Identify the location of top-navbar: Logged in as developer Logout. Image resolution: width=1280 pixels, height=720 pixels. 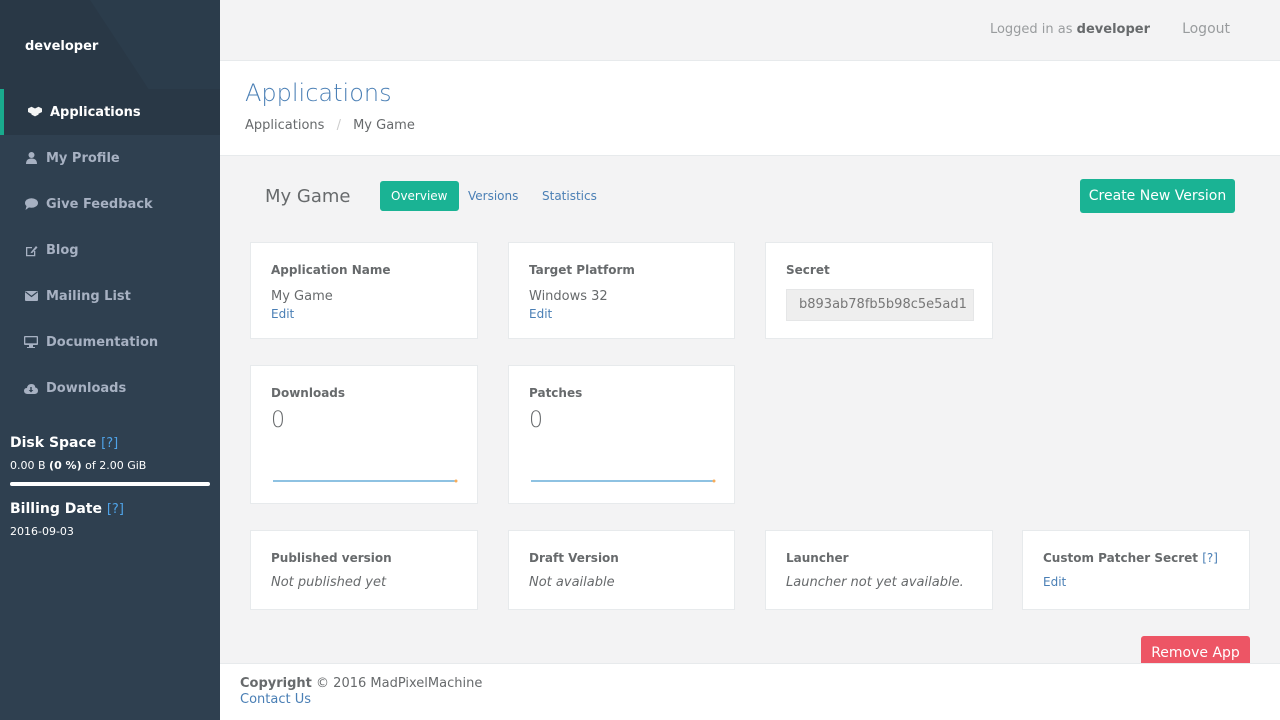
(750, 30).